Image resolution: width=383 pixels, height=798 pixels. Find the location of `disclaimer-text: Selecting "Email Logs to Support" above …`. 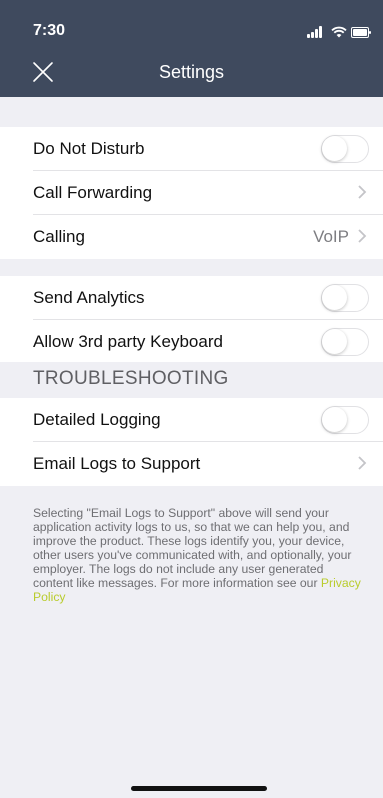

disclaimer-text: Selecting "Email Logs to Support" above … is located at coordinates (192, 548).